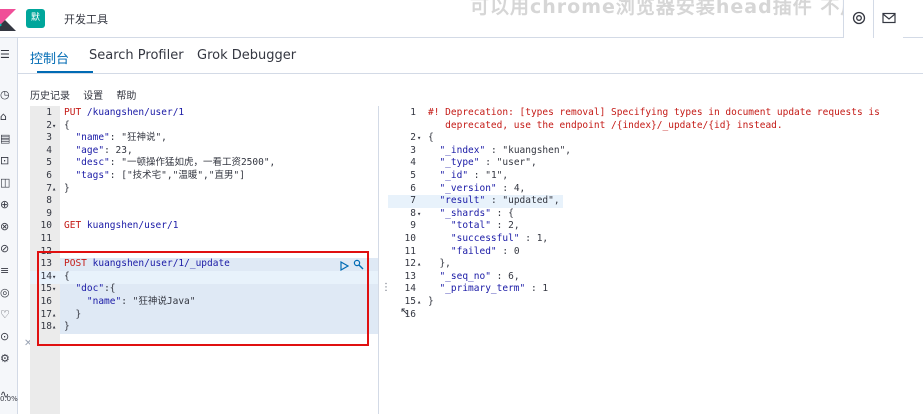  Describe the element at coordinates (858, 19) in the screenshot. I see `help-menu-button` at that location.